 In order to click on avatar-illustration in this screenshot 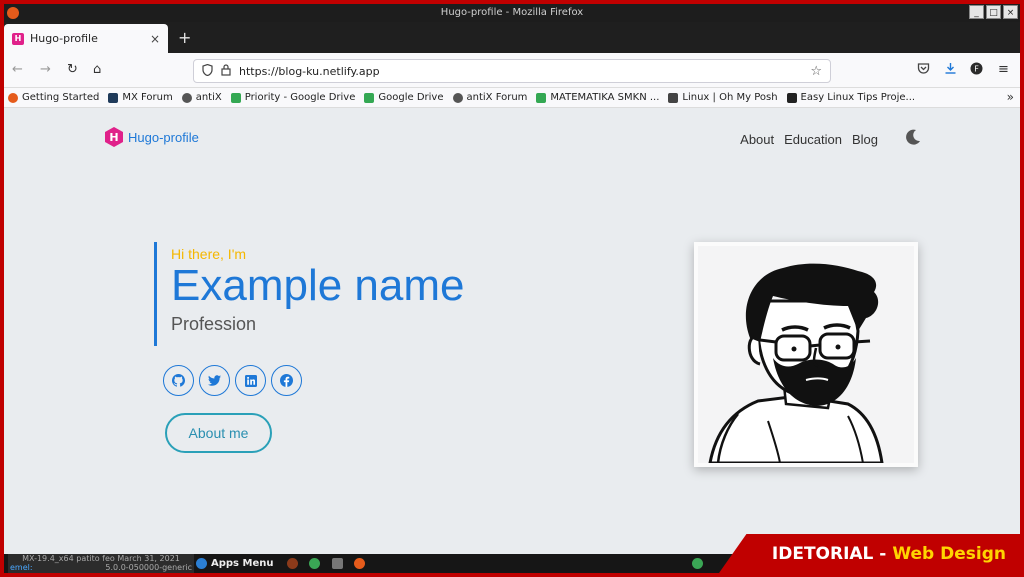, I will do `click(796, 363)`.